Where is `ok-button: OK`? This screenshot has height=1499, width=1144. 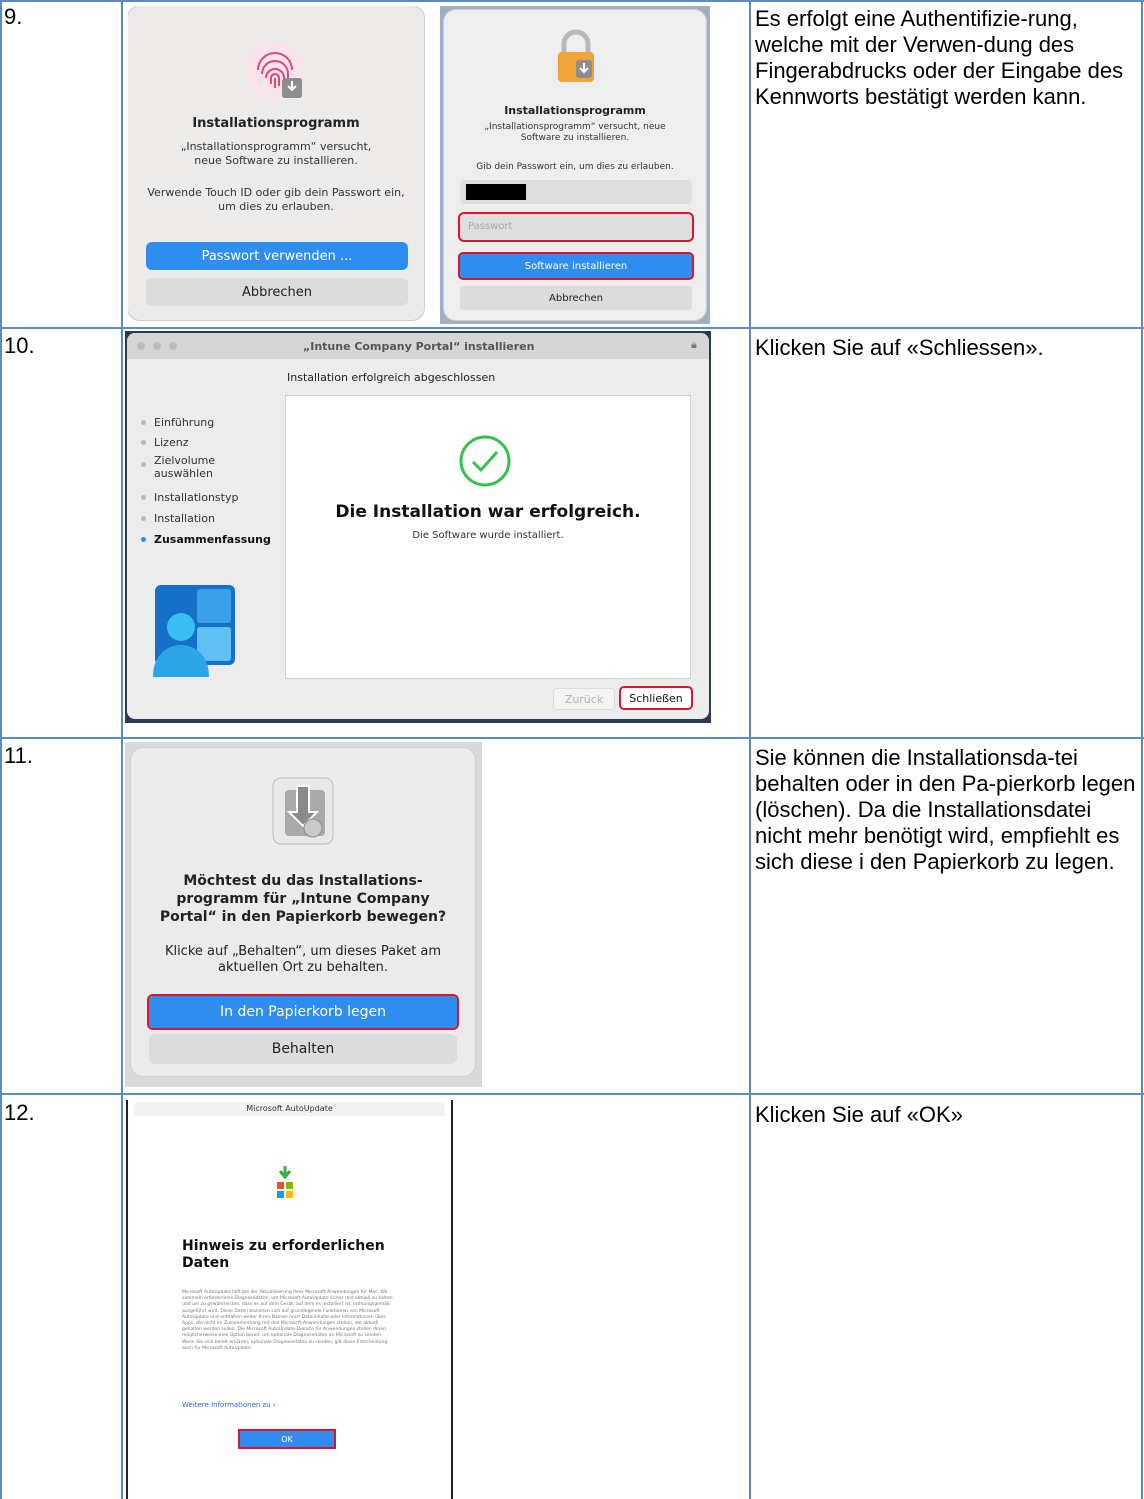 ok-button: OK is located at coordinates (287, 1439).